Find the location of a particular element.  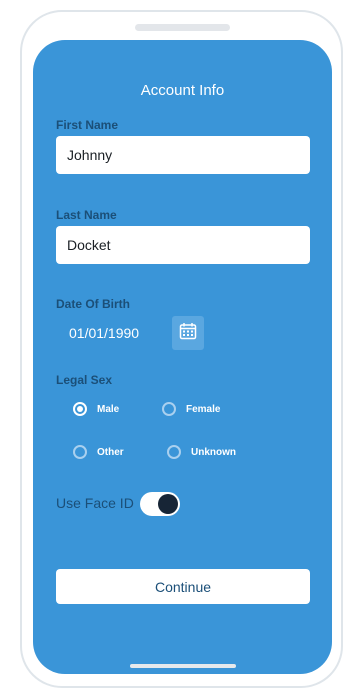

radio-male-label: Male is located at coordinates (108, 409).